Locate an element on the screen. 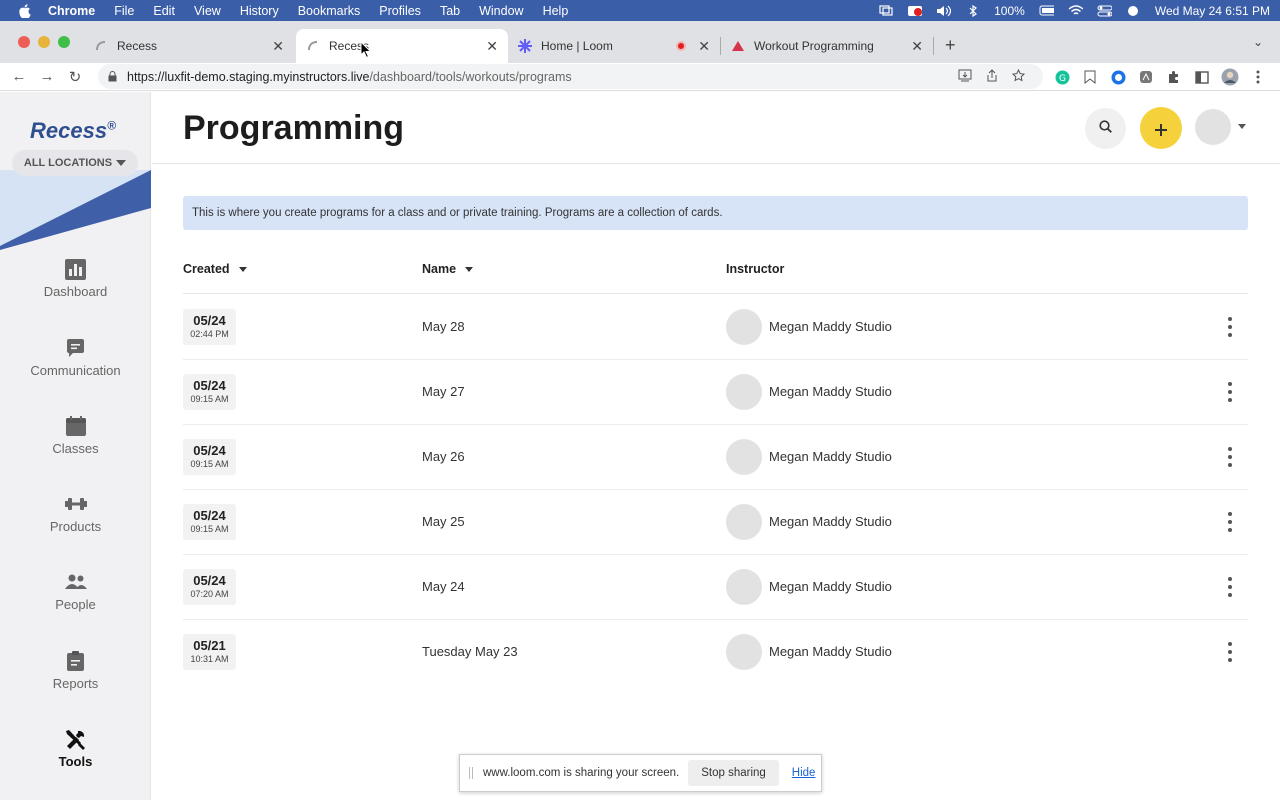 The image size is (1280, 800). menu-window: Window is located at coordinates (501, 11).